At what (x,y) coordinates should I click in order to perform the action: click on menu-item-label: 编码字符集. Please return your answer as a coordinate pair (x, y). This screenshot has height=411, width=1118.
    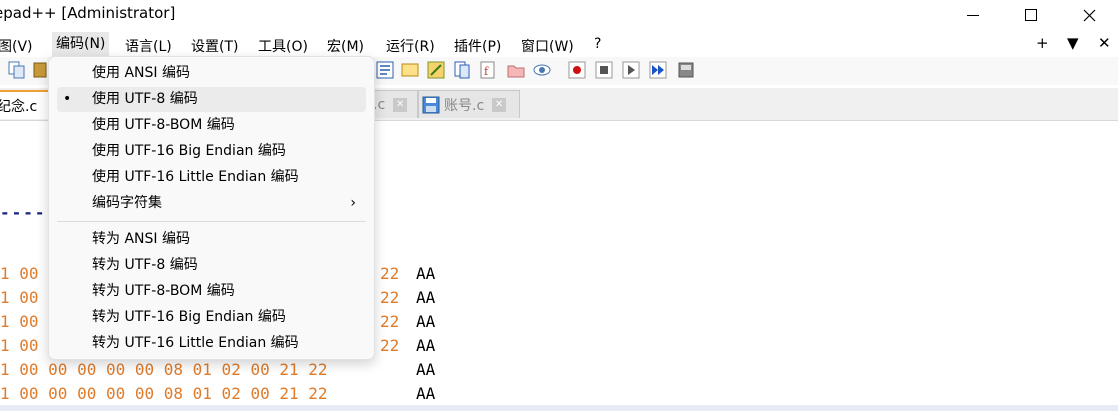
    Looking at the image, I should click on (127, 203).